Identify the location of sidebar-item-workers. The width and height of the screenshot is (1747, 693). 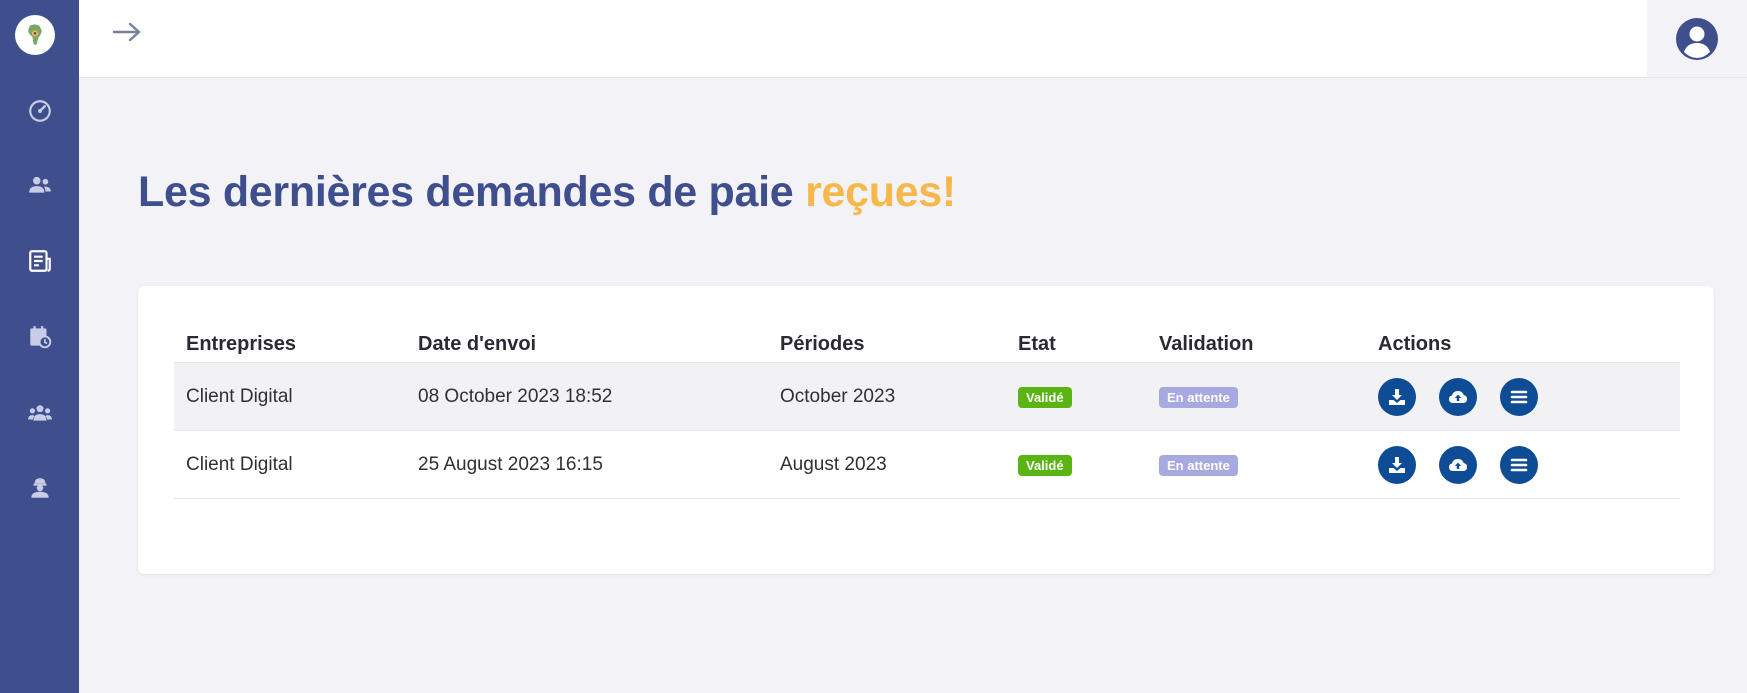
(39, 488).